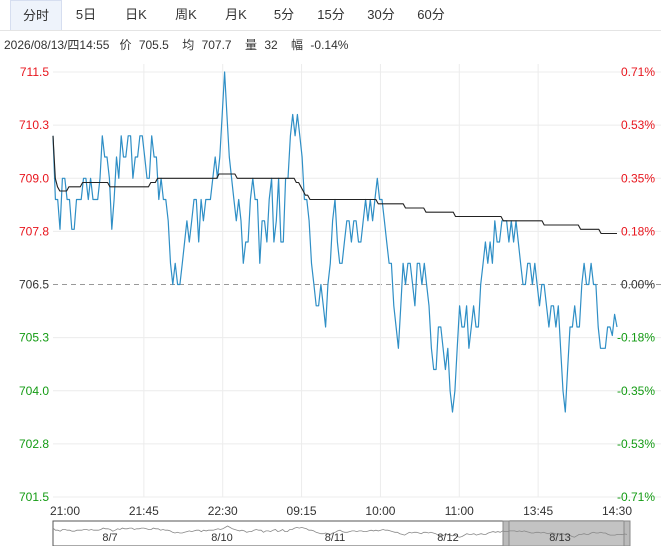 The width and height of the screenshot is (661, 546). I want to click on x-tick-label: 22:30, so click(223, 511).